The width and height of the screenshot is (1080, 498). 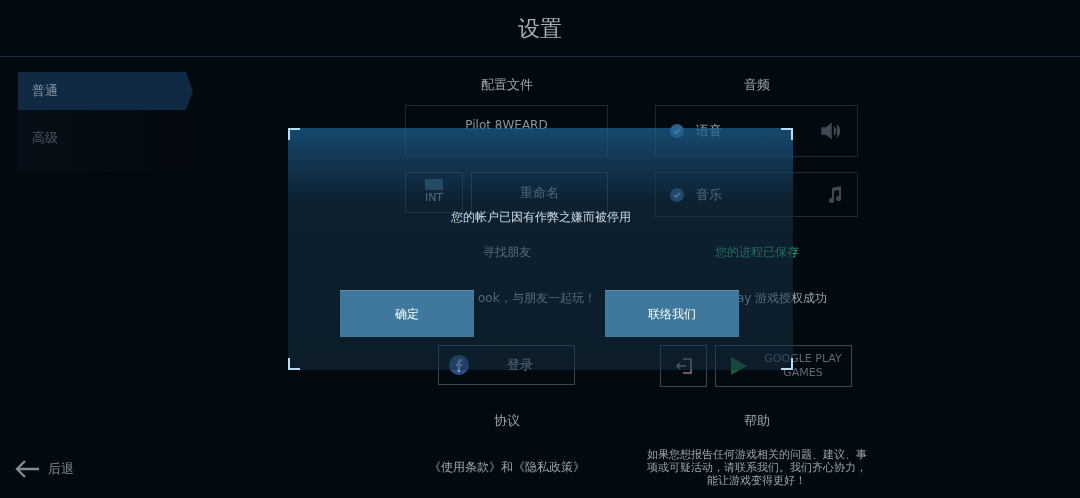 What do you see at coordinates (459, 365) in the screenshot?
I see `facebook-icon` at bounding box center [459, 365].